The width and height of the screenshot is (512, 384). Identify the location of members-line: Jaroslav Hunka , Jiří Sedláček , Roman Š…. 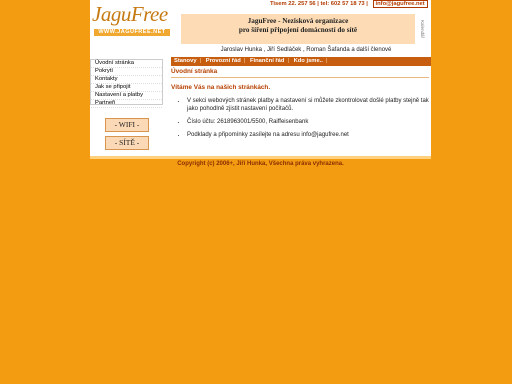
(306, 50).